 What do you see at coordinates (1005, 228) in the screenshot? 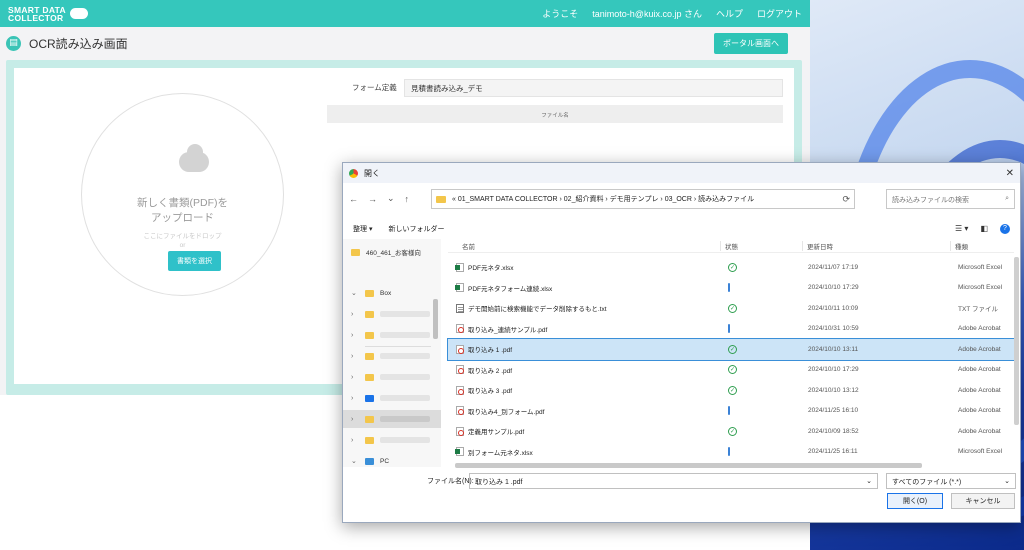
I see `help-icon: ?` at bounding box center [1005, 228].